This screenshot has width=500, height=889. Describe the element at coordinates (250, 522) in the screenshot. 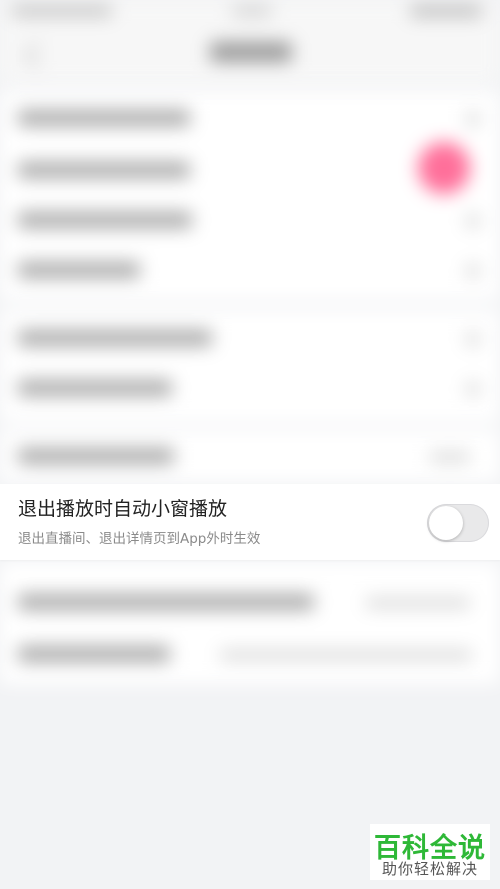

I see `setting-row-auto-pip: 退出播放时自动小窗播放 退出直播间、退出详情页到App外时生效` at that location.